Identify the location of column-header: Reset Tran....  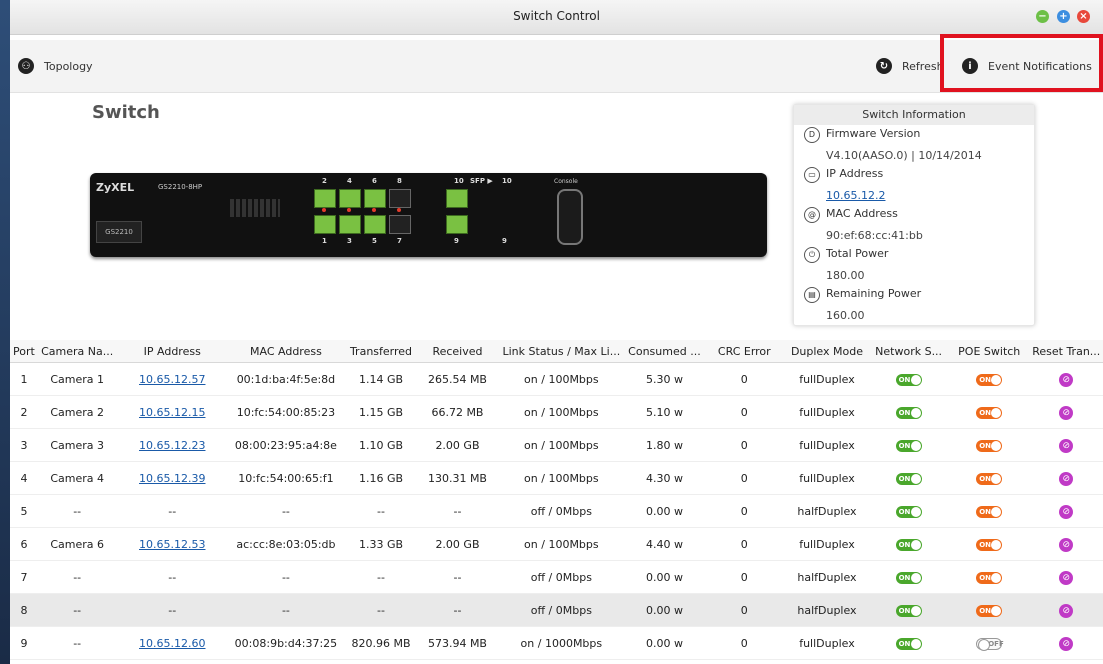
(1066, 351).